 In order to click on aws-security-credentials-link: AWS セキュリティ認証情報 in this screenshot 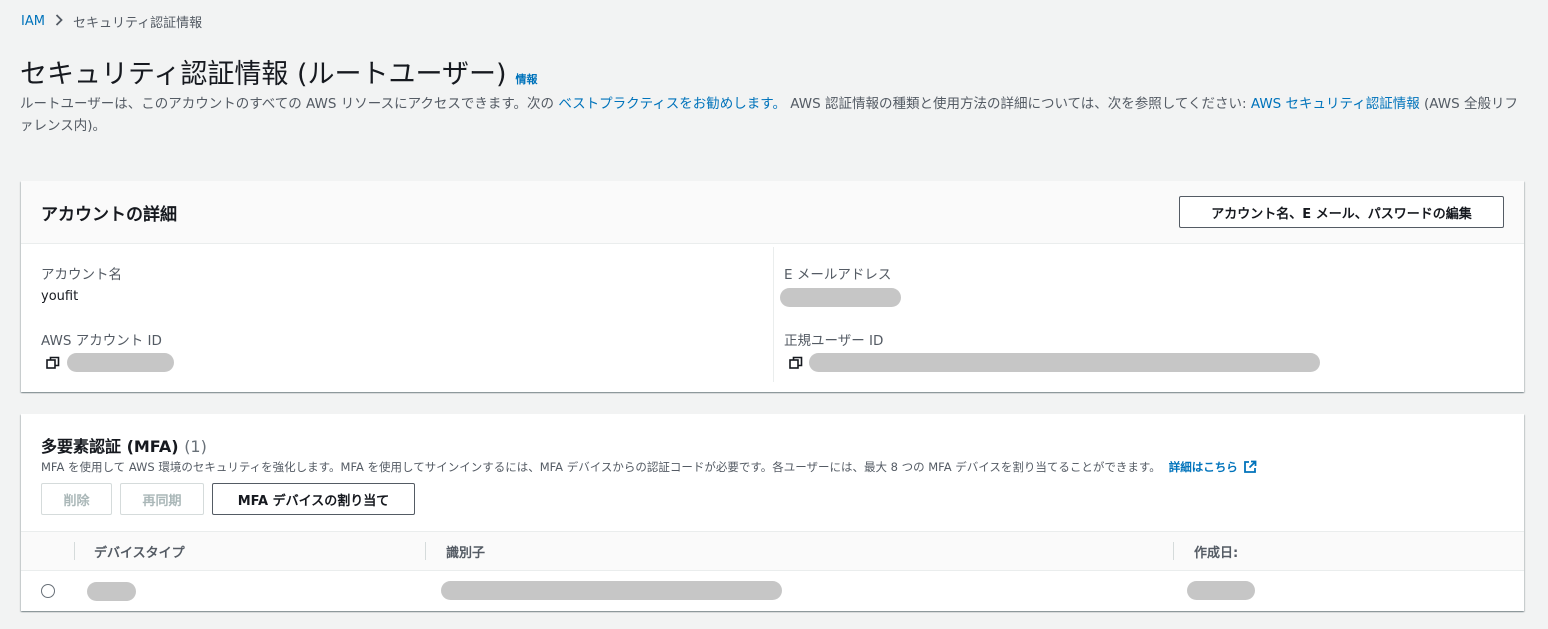, I will do `click(1335, 104)`.